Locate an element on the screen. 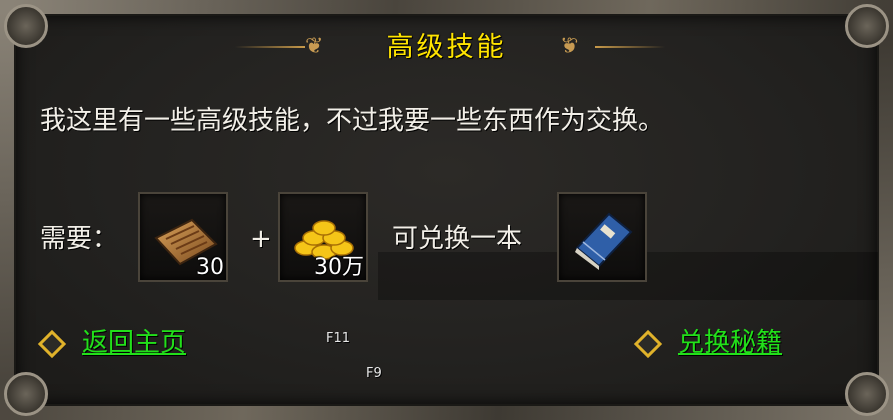 The width and height of the screenshot is (893, 420). back-to-main-link: 返回主页 is located at coordinates (134, 343).